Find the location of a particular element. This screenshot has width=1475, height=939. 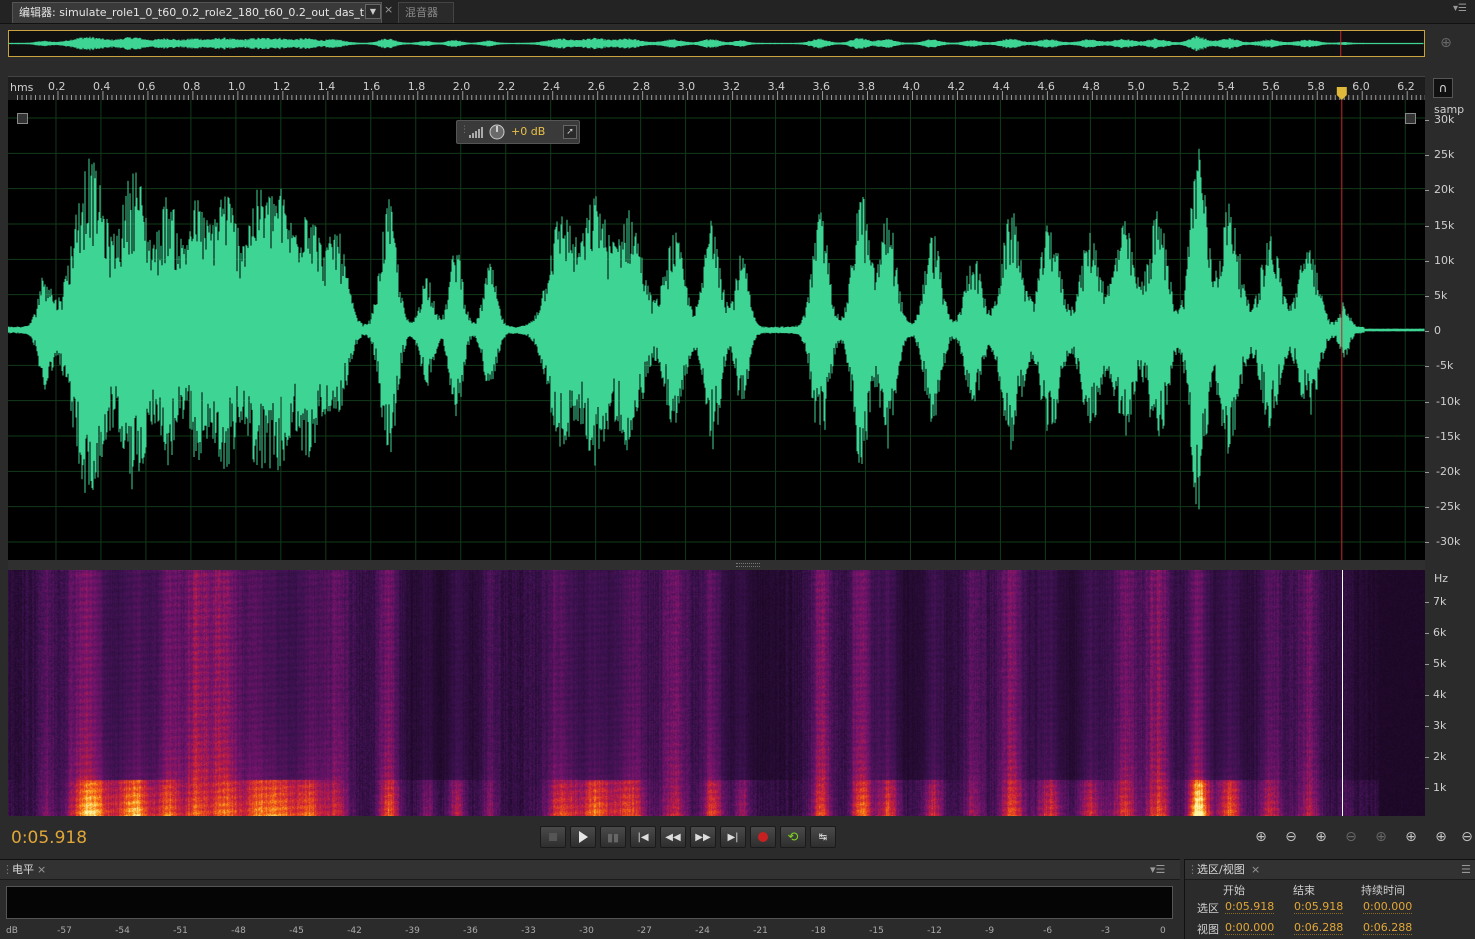

frequency-tick-label: 2k is located at coordinates (1440, 756).